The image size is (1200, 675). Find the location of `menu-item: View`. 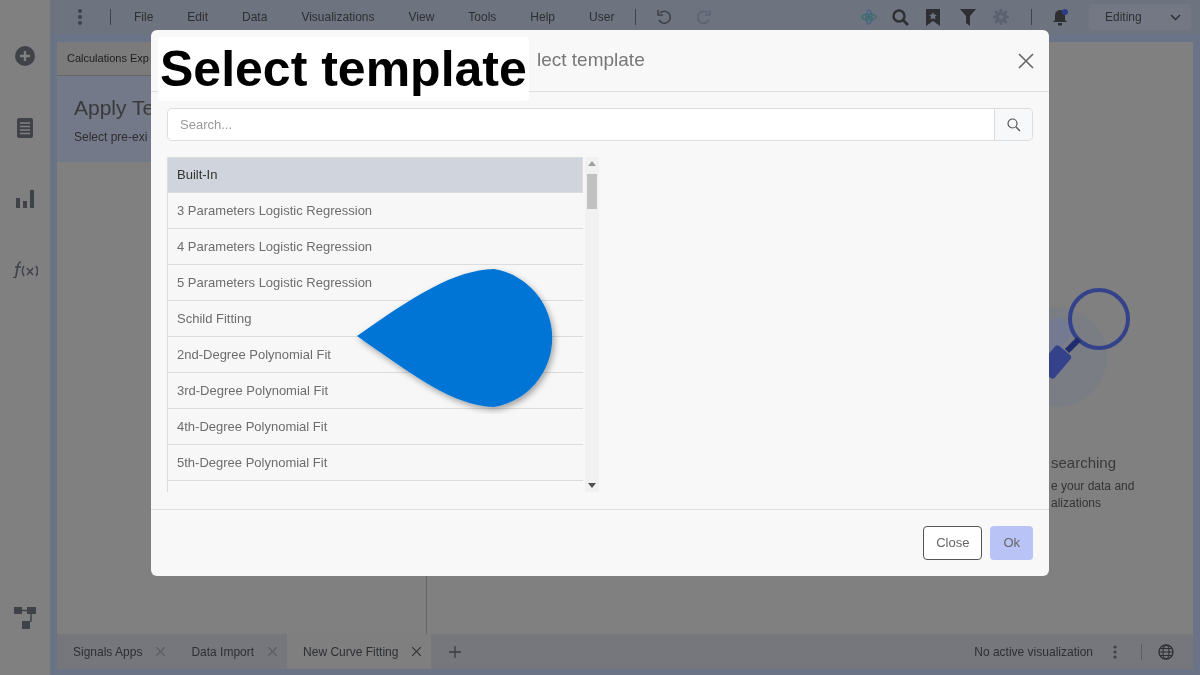

menu-item: View is located at coordinates (421, 17).